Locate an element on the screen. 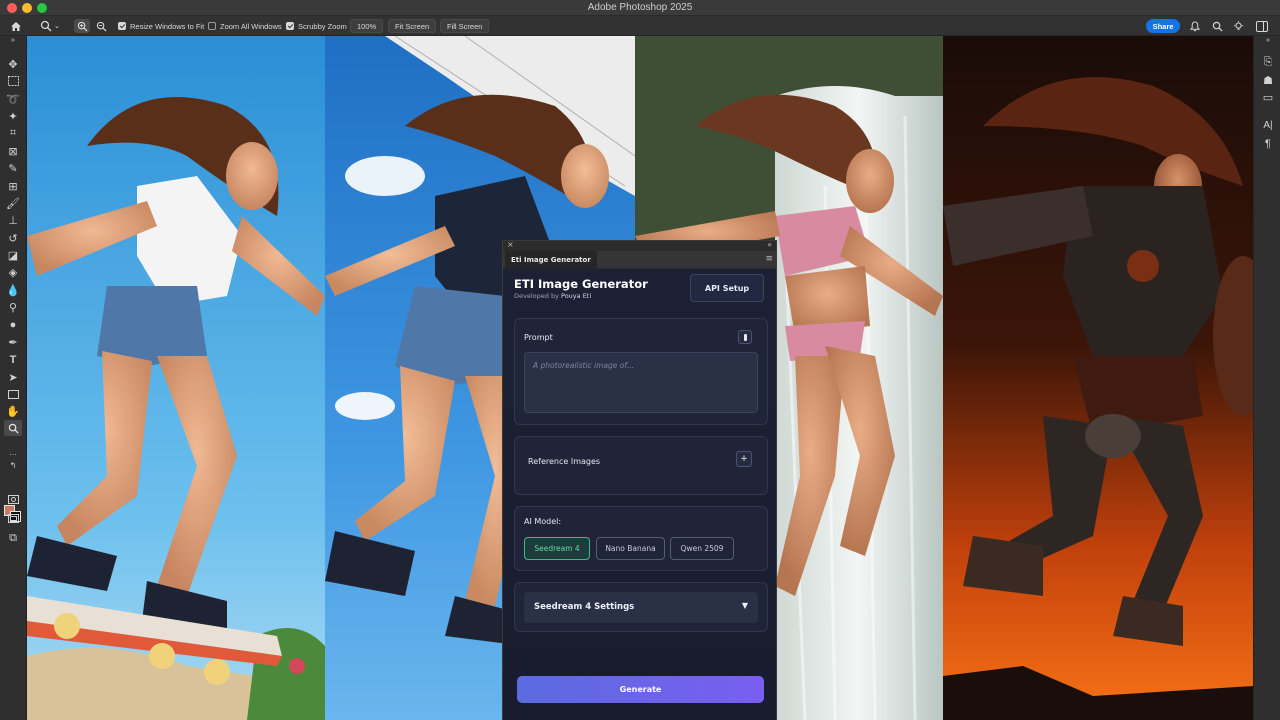 This screenshot has height=720, width=1280. plugin-title: ETI Image Generator is located at coordinates (581, 284).